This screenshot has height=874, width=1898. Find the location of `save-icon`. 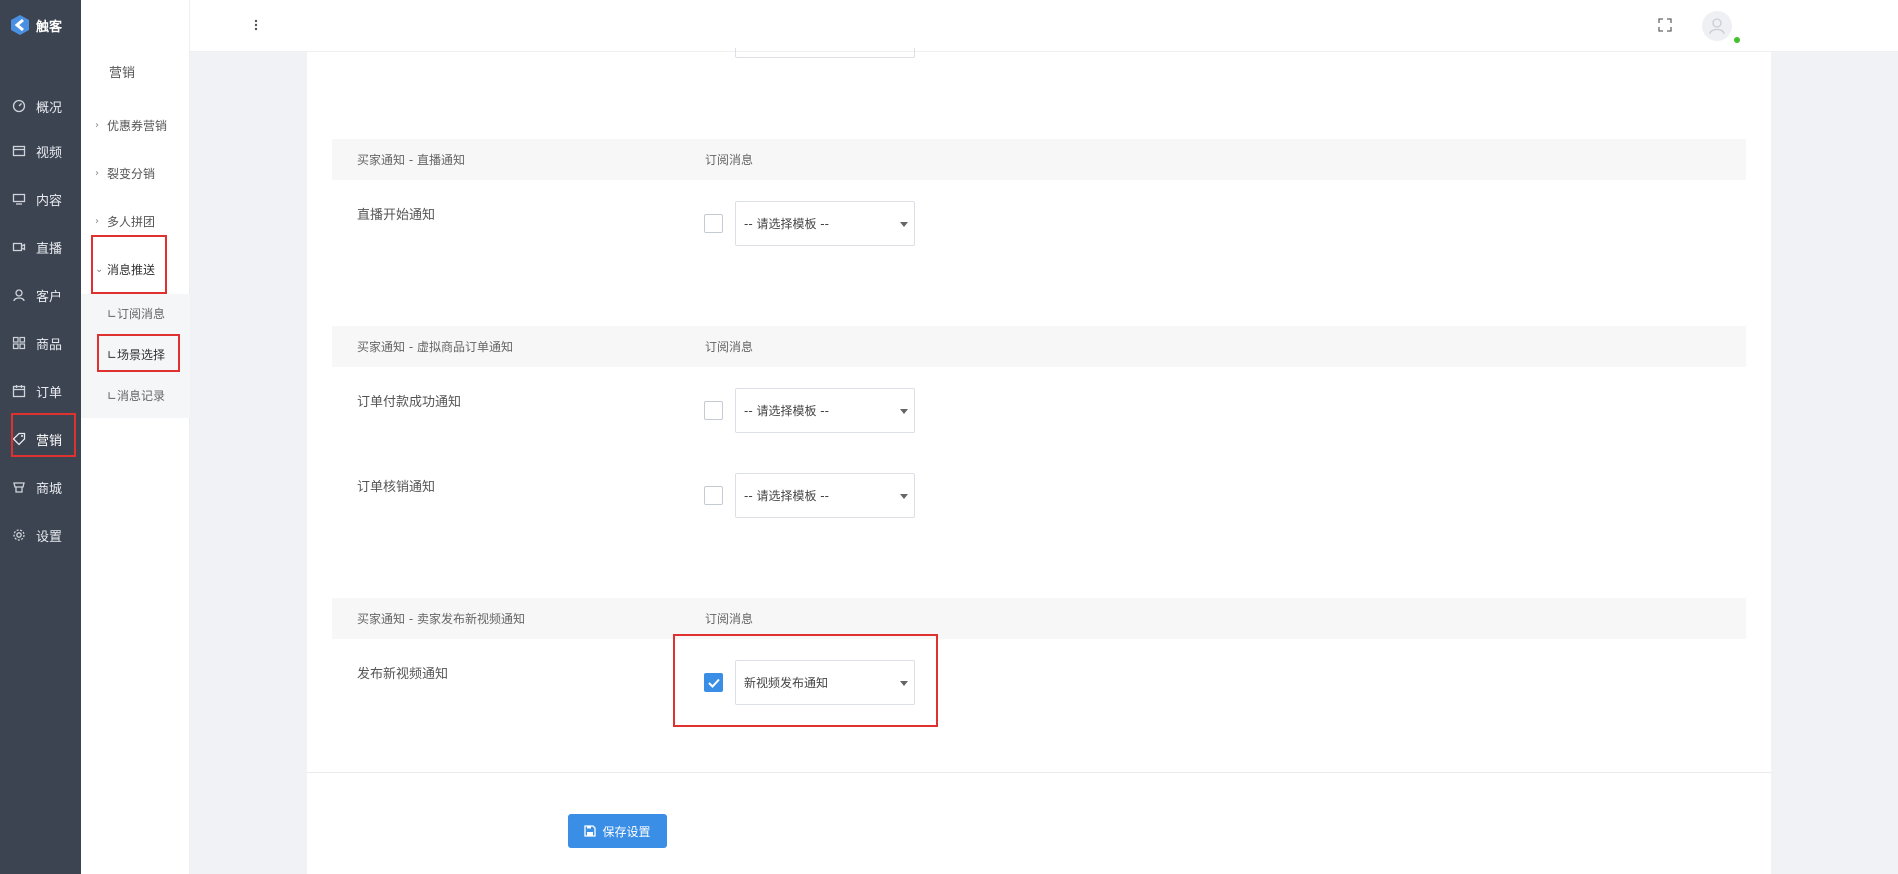

save-icon is located at coordinates (590, 831).